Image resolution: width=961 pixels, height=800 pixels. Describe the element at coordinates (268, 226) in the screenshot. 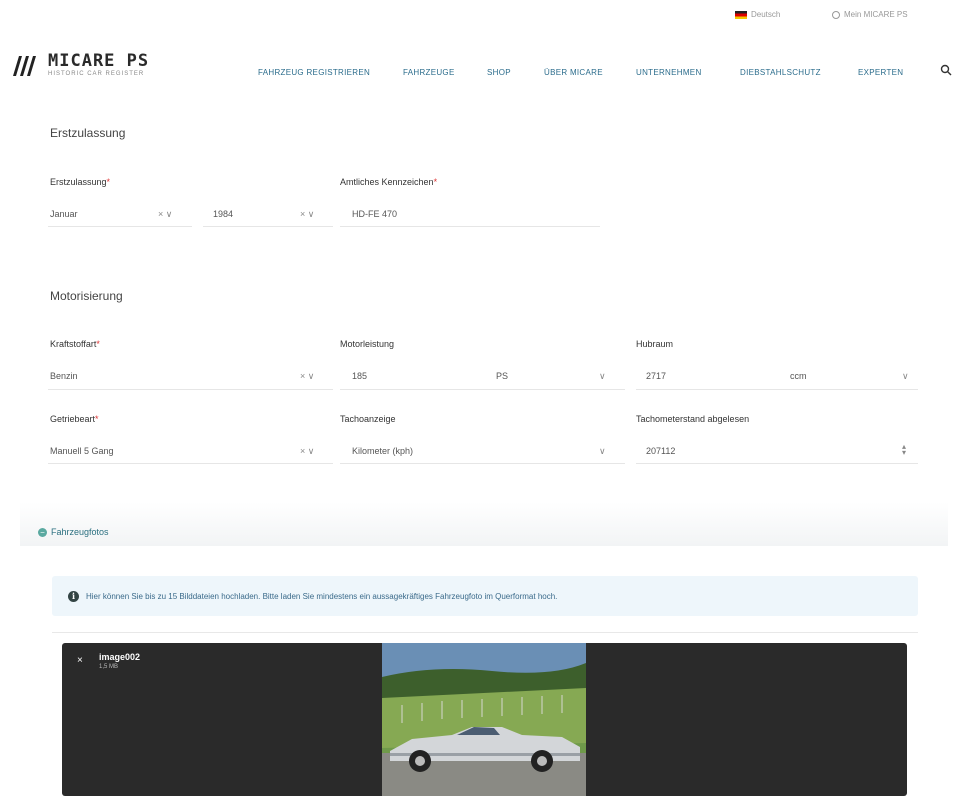

I see `year-select-underline` at that location.